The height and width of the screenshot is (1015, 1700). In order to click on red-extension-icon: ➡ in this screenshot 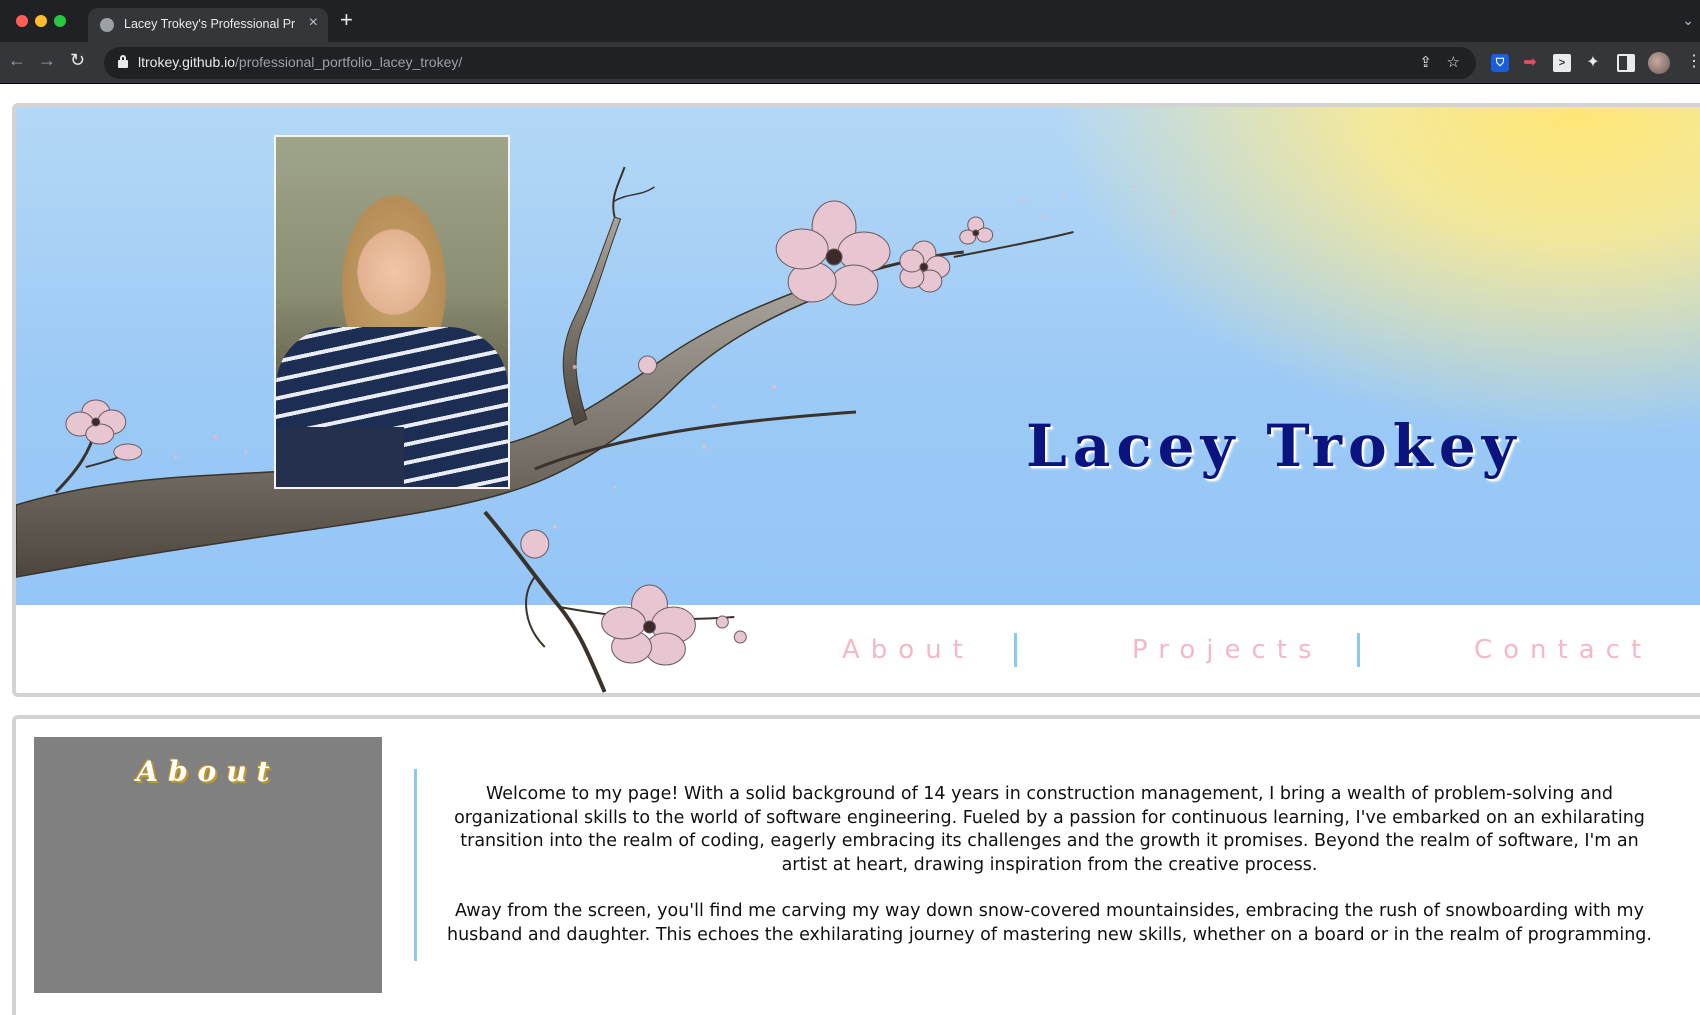, I will do `click(1530, 63)`.